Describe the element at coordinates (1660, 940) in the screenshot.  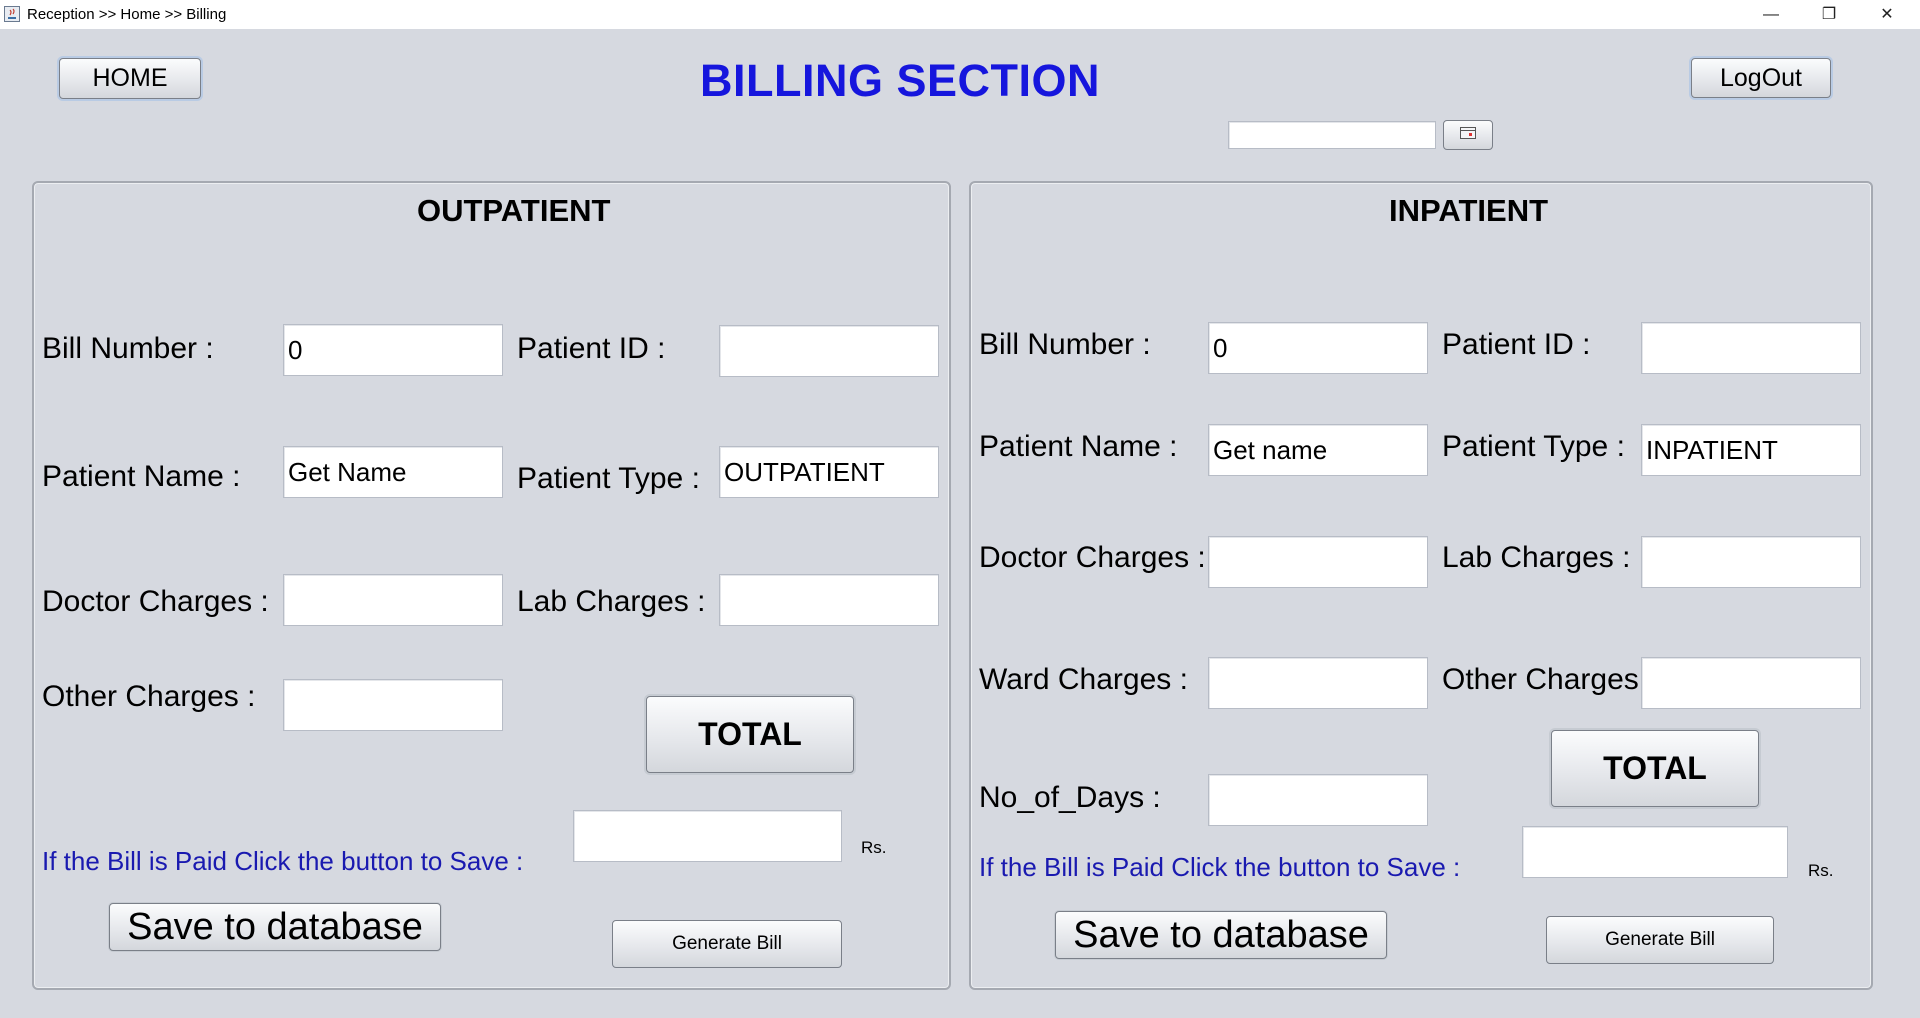
I see `ip-generate-bill-button: Generate Bill` at that location.